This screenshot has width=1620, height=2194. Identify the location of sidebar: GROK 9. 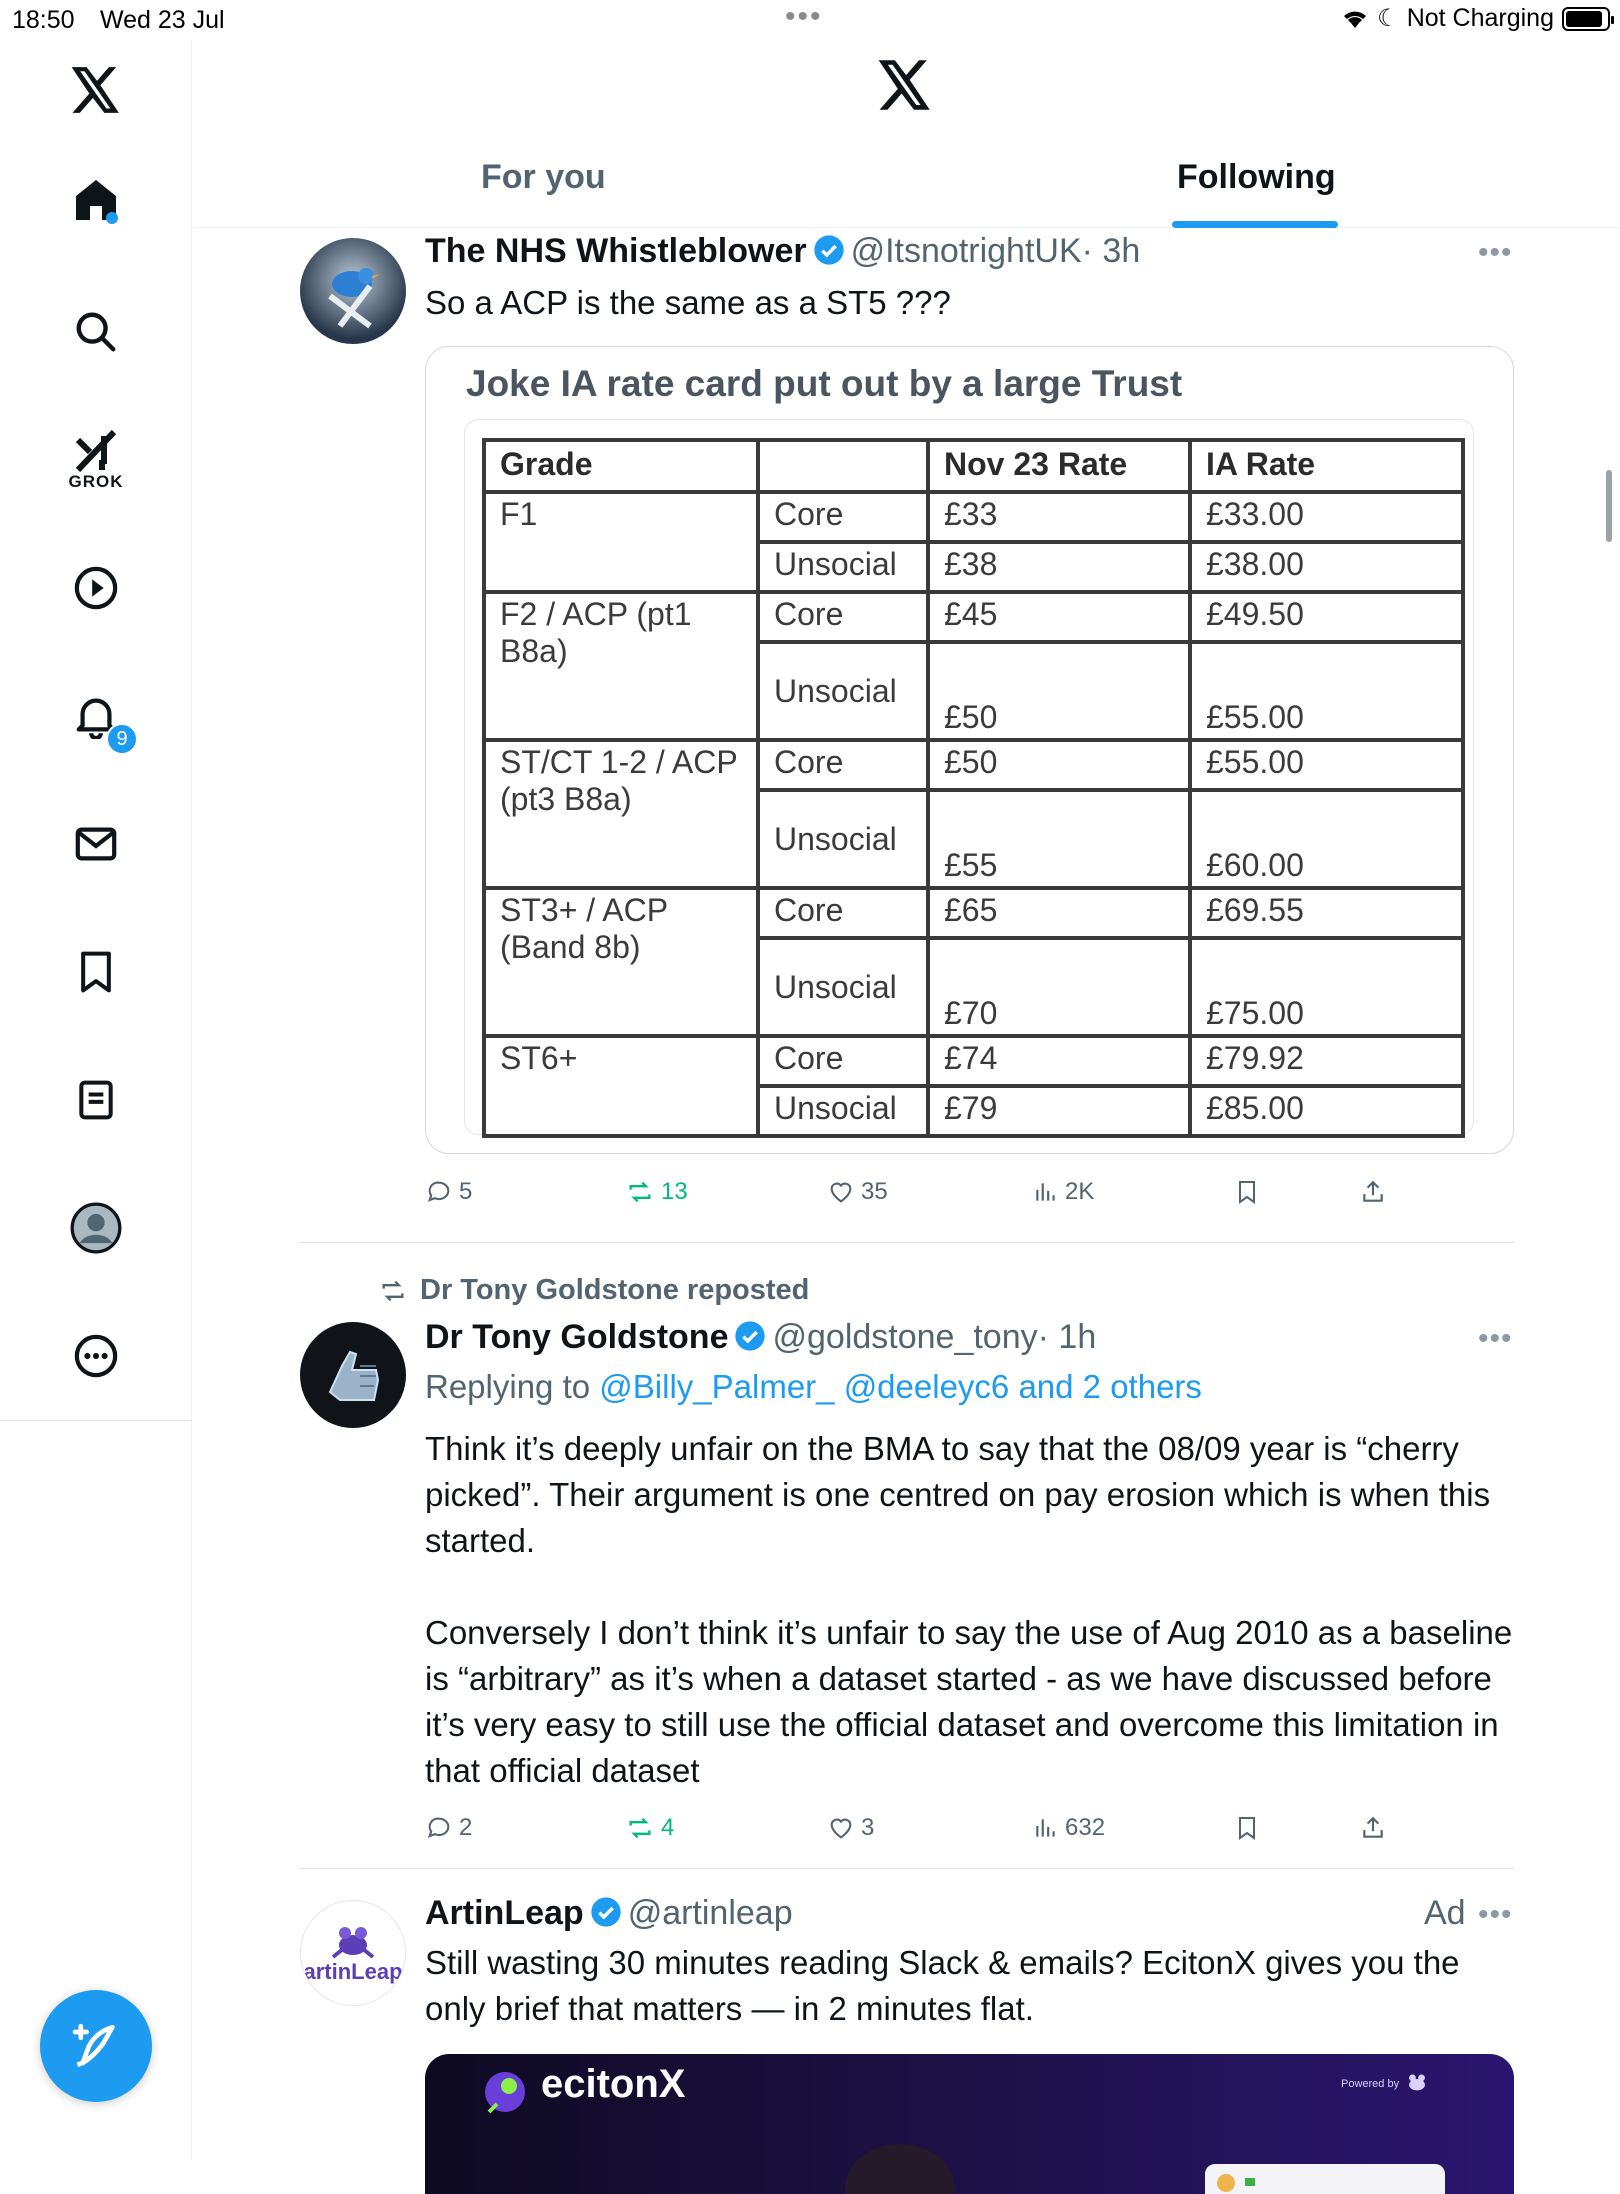
(96, 1100).